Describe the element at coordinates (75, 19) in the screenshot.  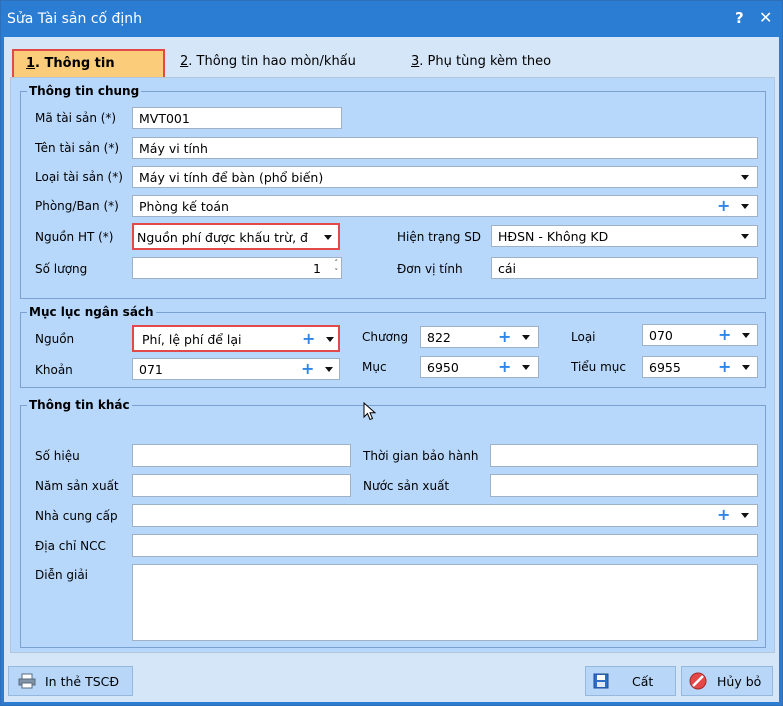
I see `window-title: Sửa Tài sản cố định` at that location.